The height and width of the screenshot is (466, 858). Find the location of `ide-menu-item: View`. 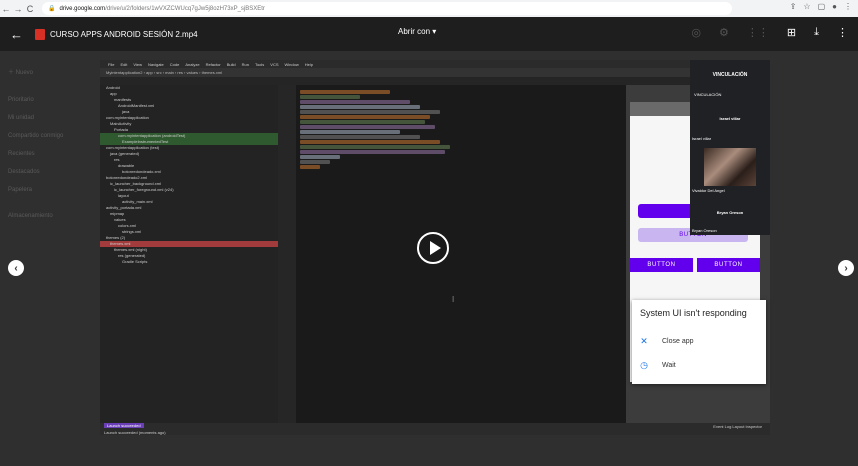

ide-menu-item: View is located at coordinates (137, 64).